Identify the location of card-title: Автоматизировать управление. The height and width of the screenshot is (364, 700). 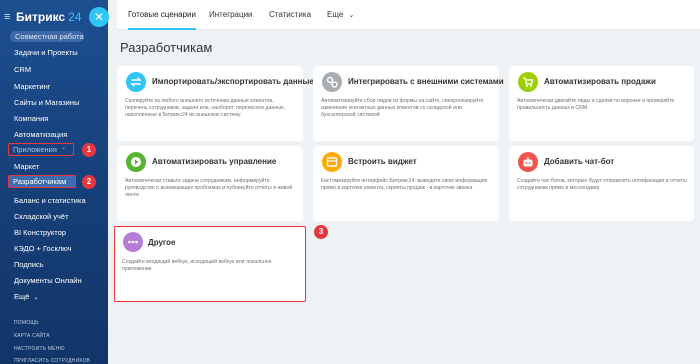
(214, 161).